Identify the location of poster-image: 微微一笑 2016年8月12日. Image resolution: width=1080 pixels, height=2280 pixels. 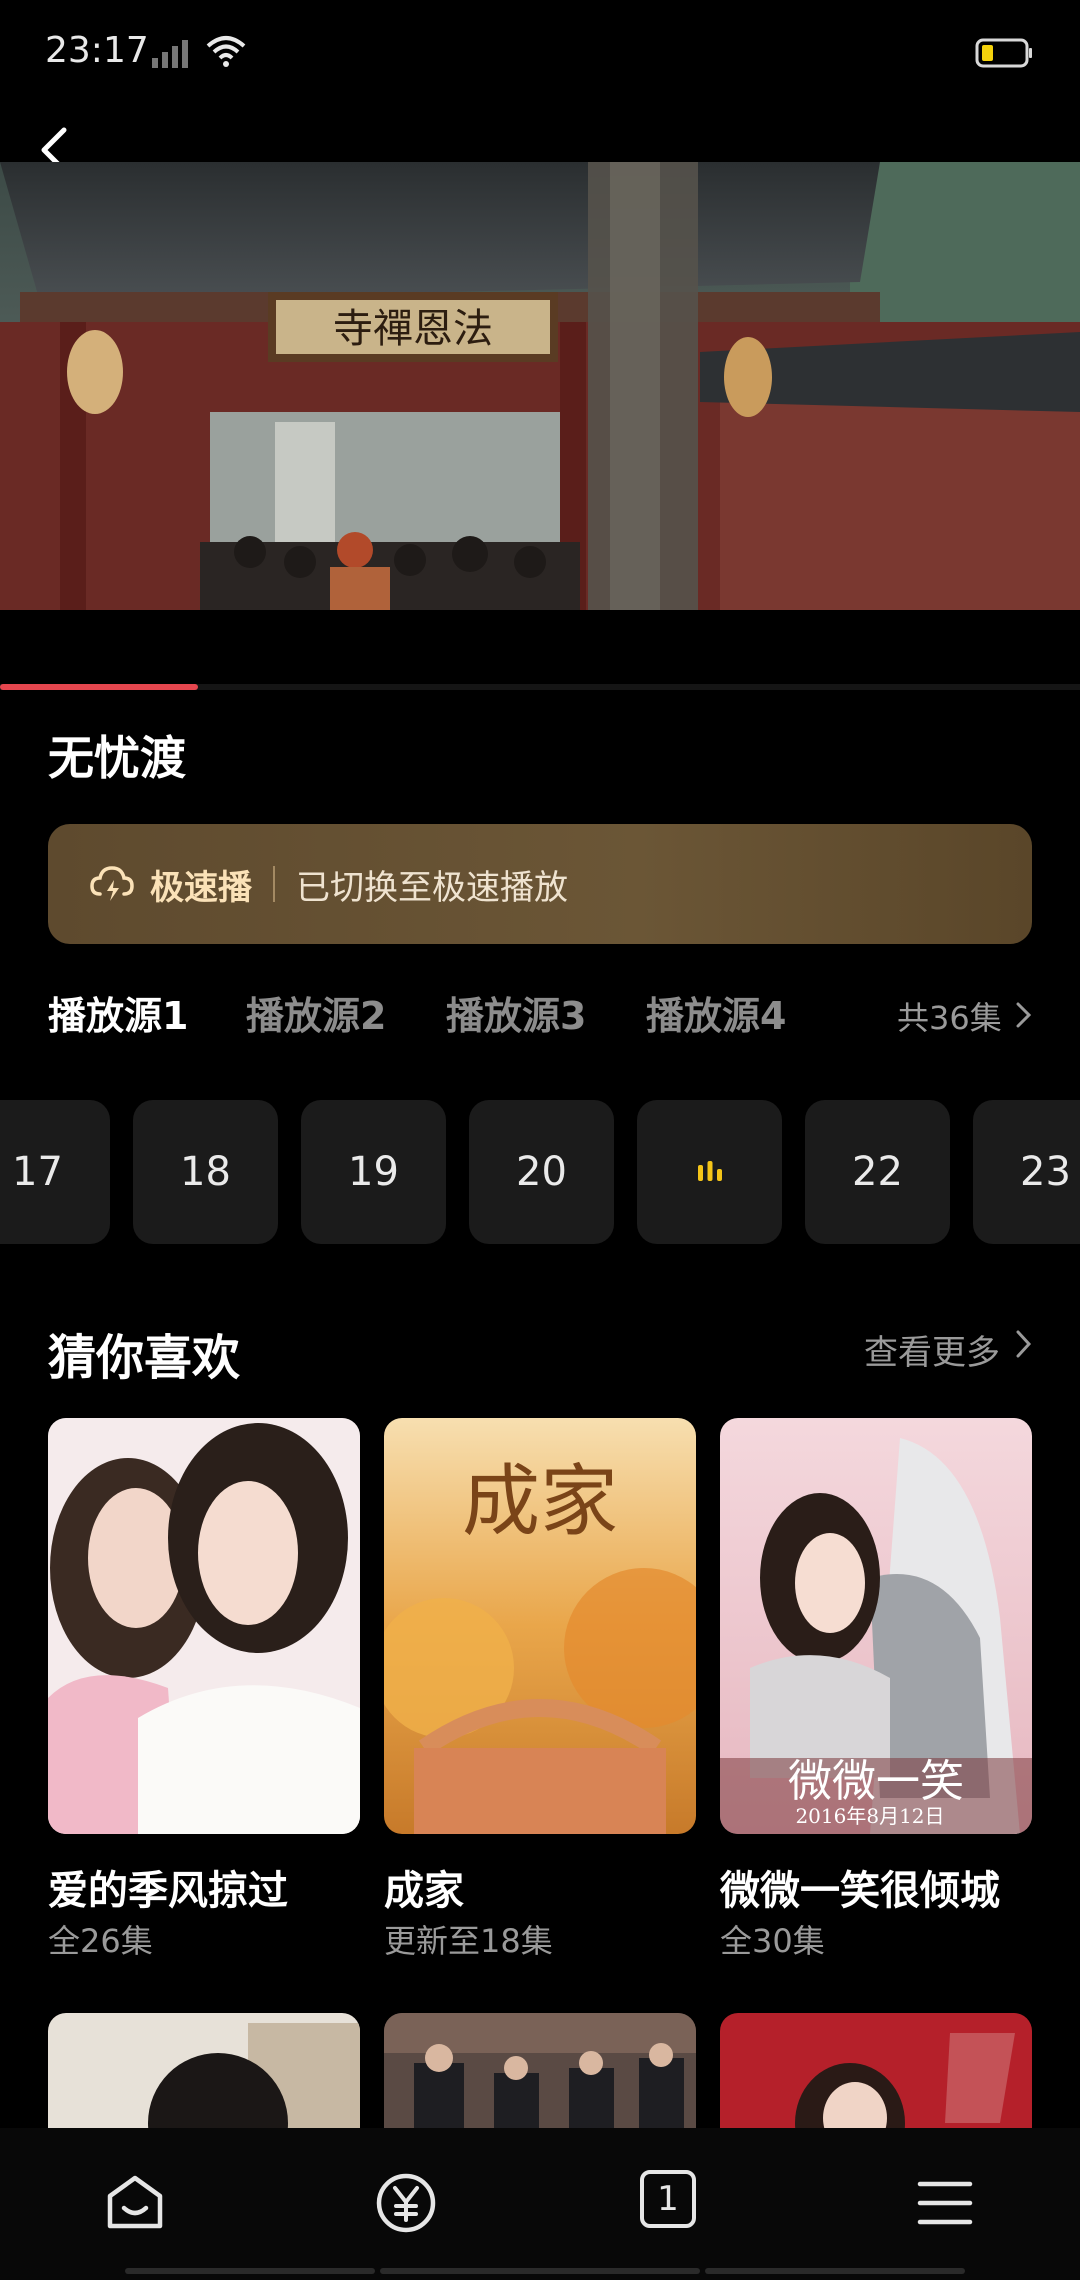
(876, 1626).